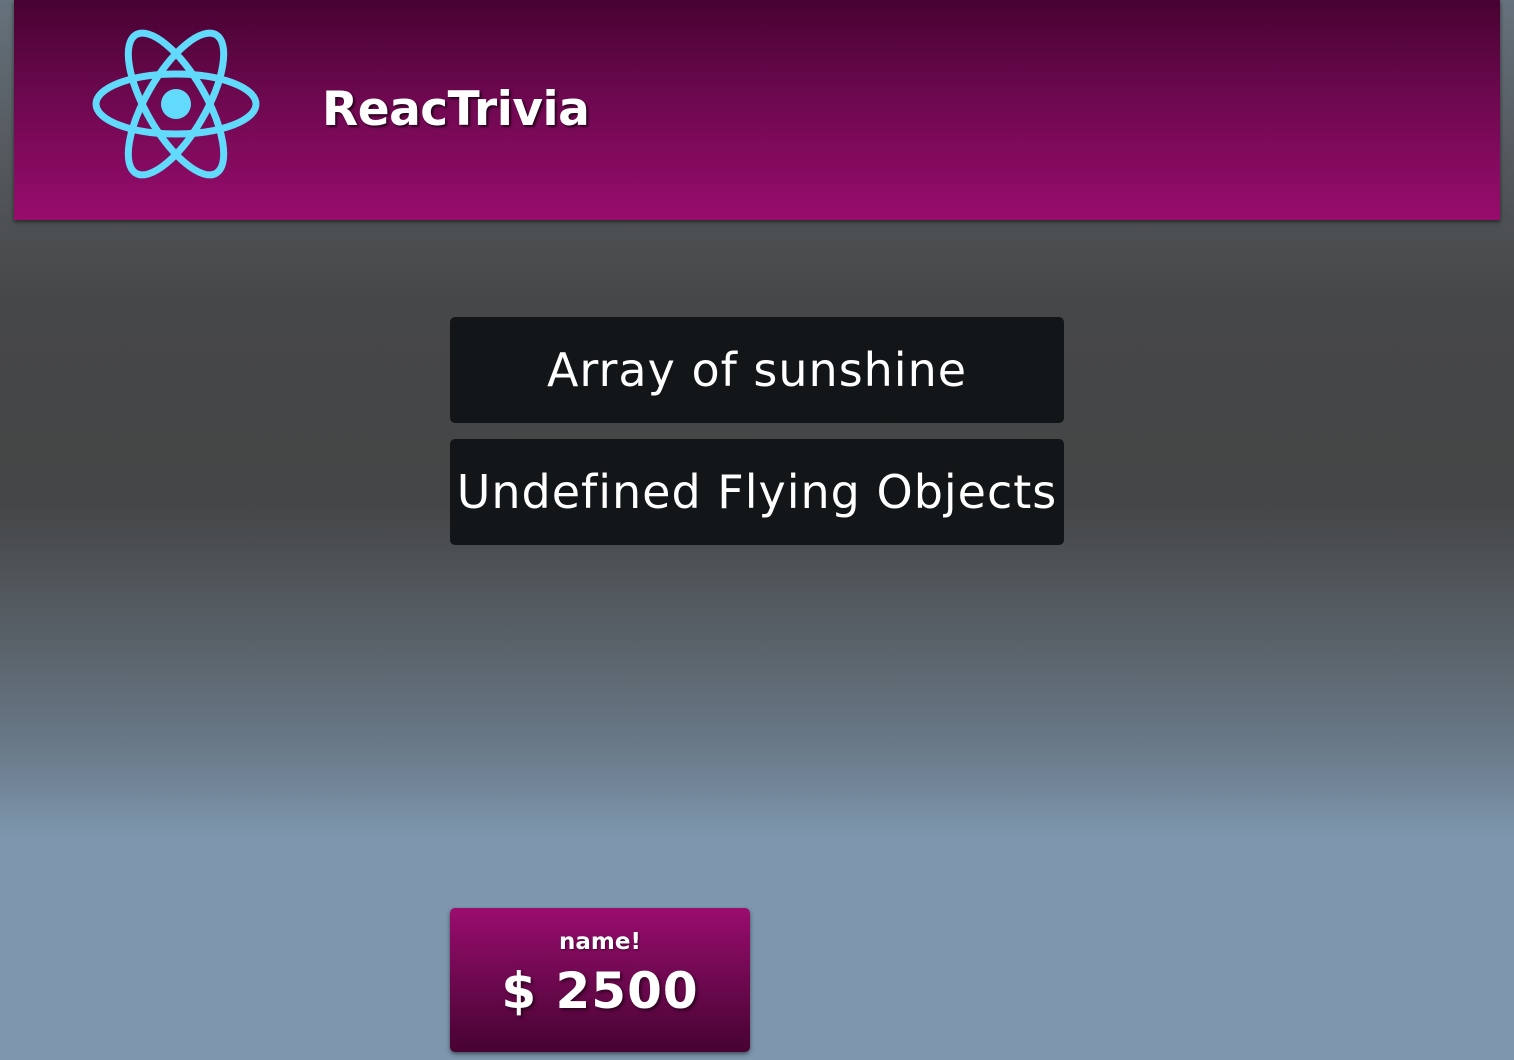 The image size is (1514, 1060). Describe the element at coordinates (600, 991) in the screenshot. I see `player-score: $ 2500` at that location.